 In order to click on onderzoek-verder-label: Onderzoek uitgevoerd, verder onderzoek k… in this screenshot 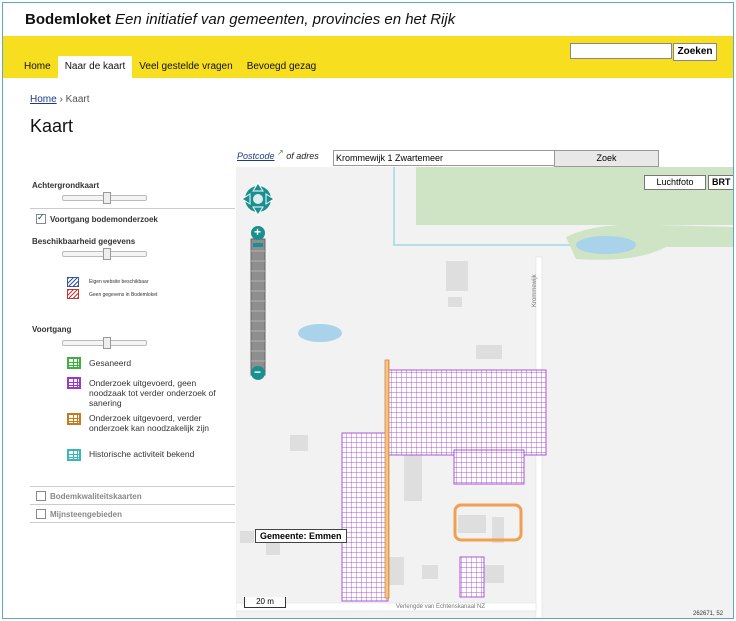, I will do `click(149, 423)`.